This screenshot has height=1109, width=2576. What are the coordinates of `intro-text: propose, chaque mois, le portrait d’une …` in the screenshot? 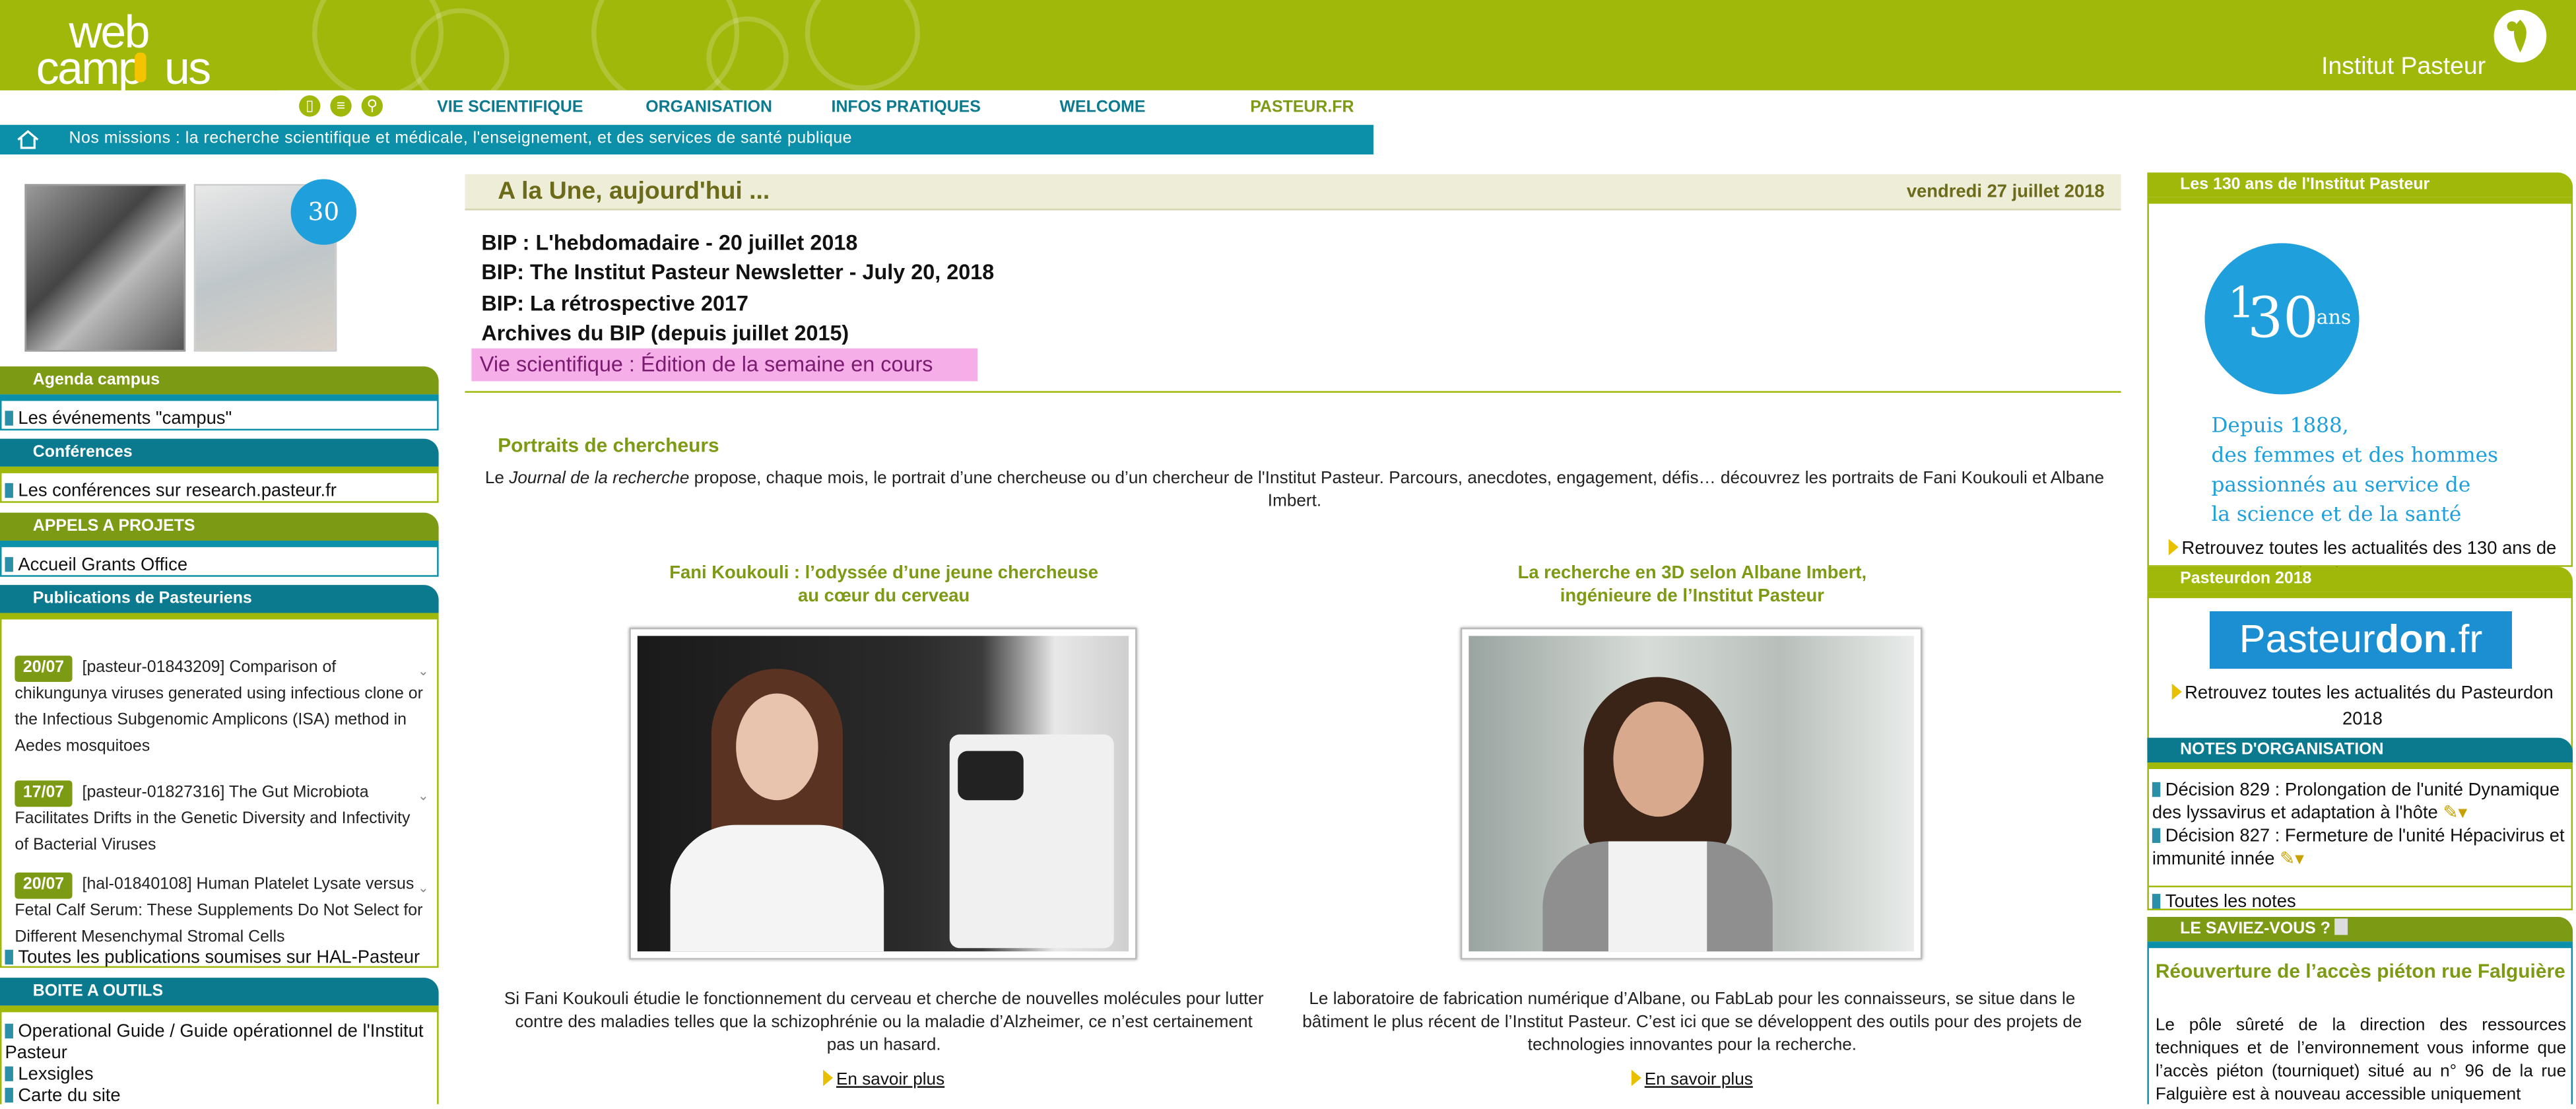 It's located at (1397, 490).